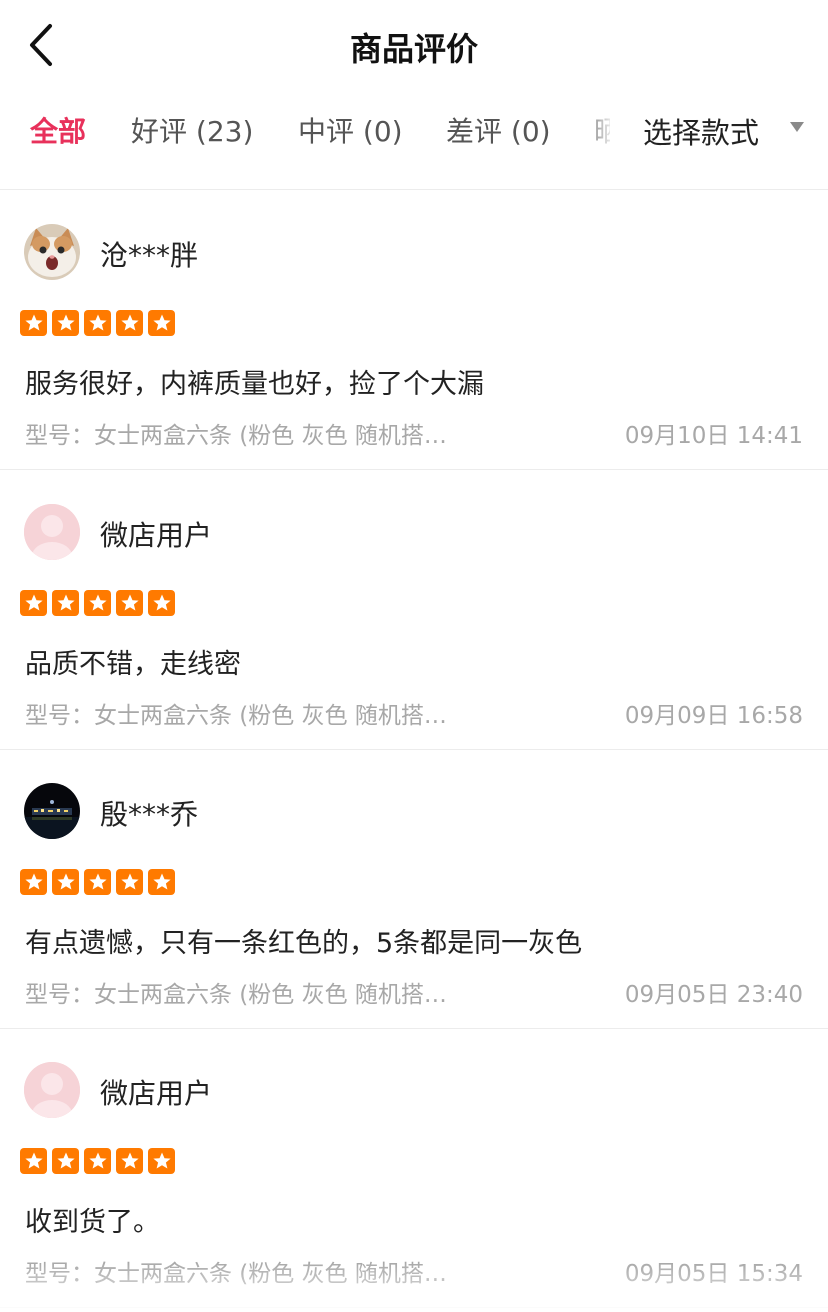 This screenshot has width=828, height=1312. Describe the element at coordinates (149, 814) in the screenshot. I see `user-name: 殷***乔` at that location.